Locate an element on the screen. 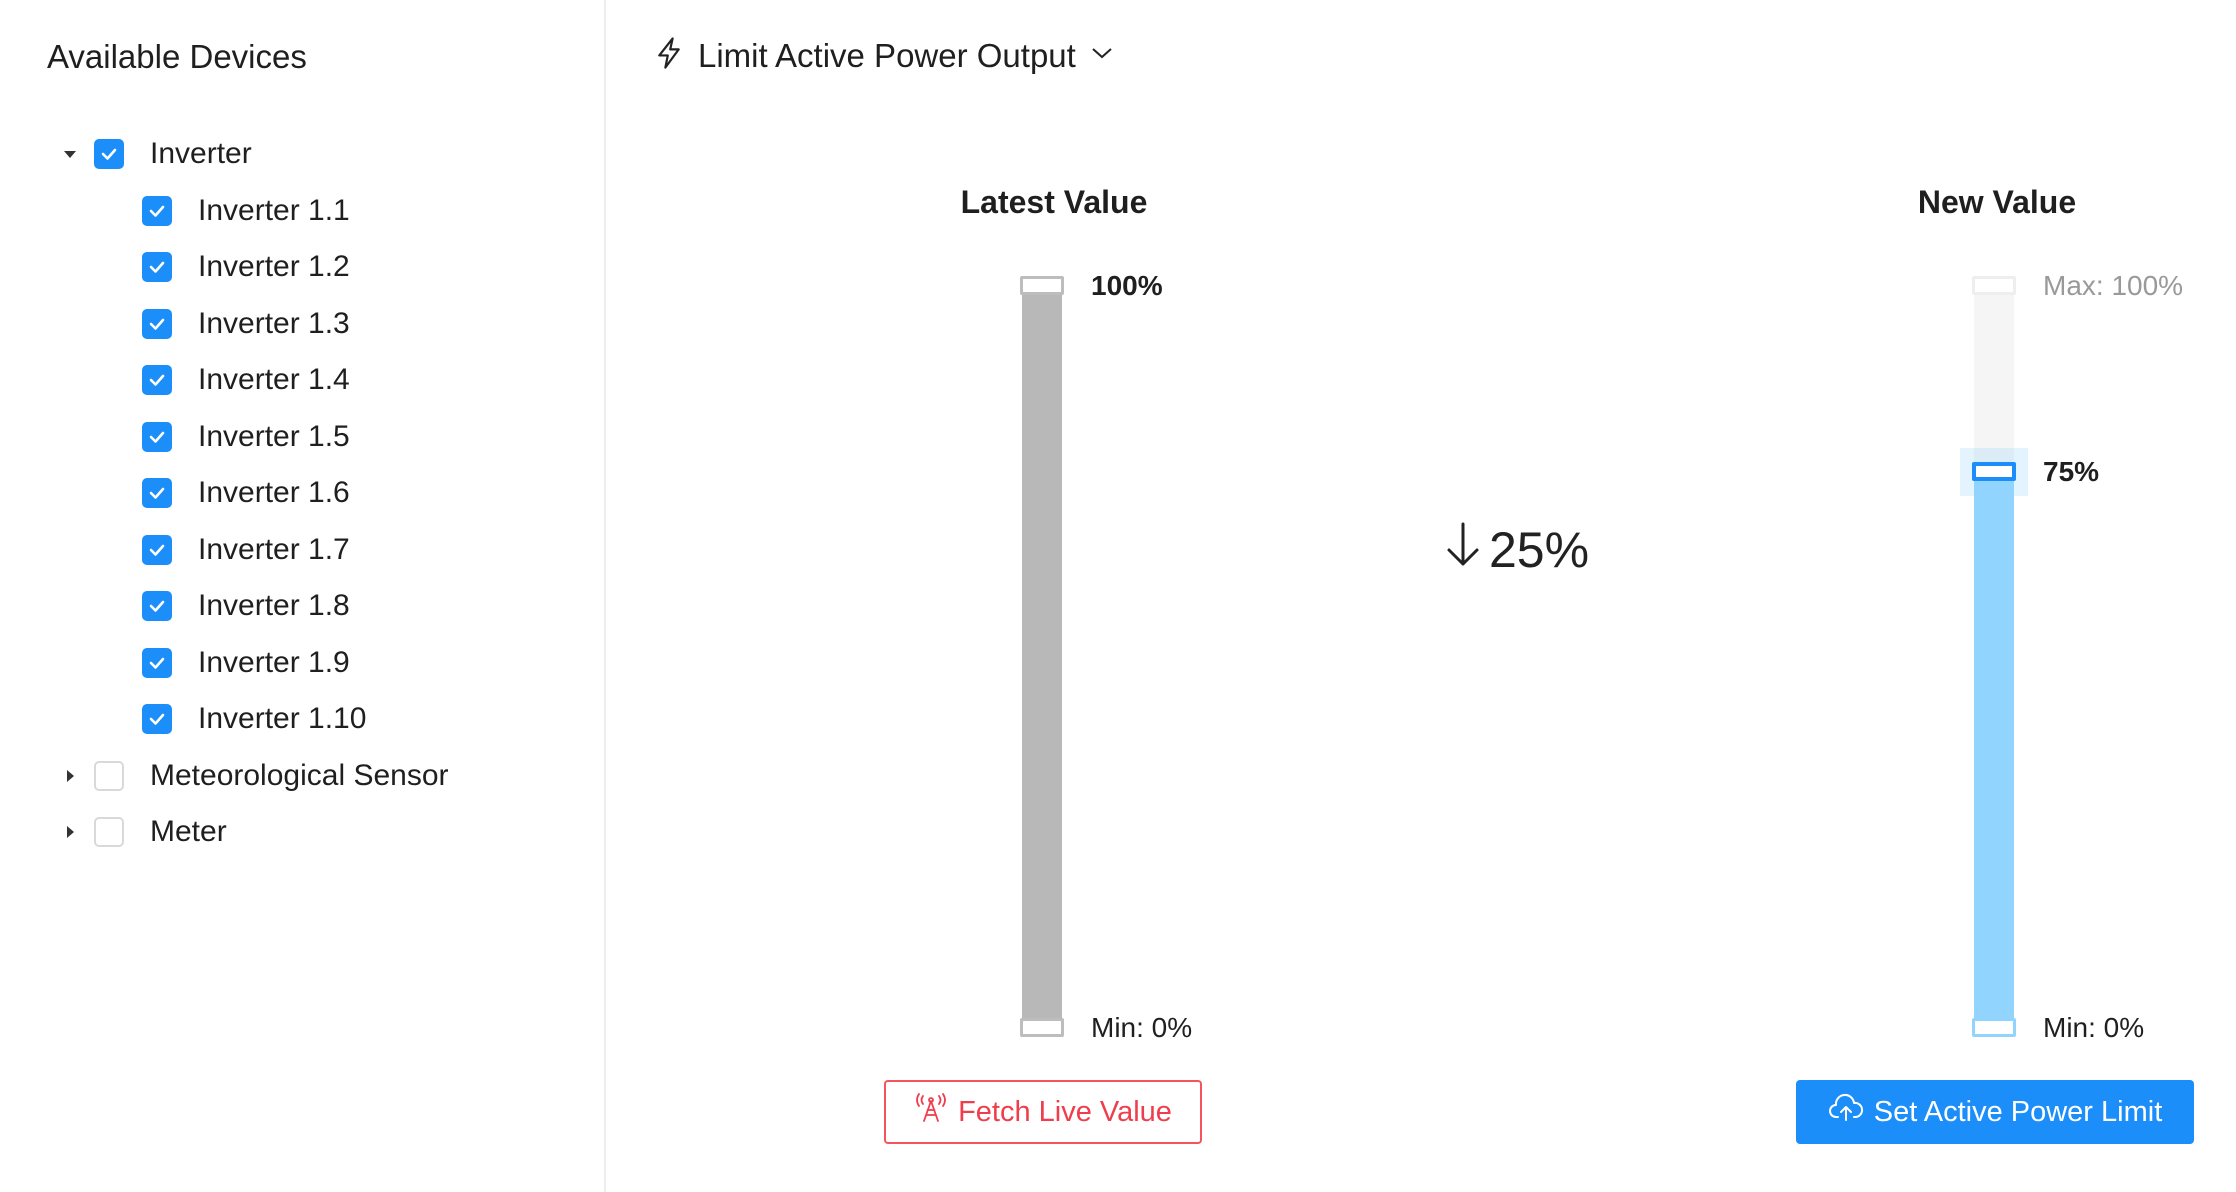  latest-value-bar is located at coordinates (1042, 657).